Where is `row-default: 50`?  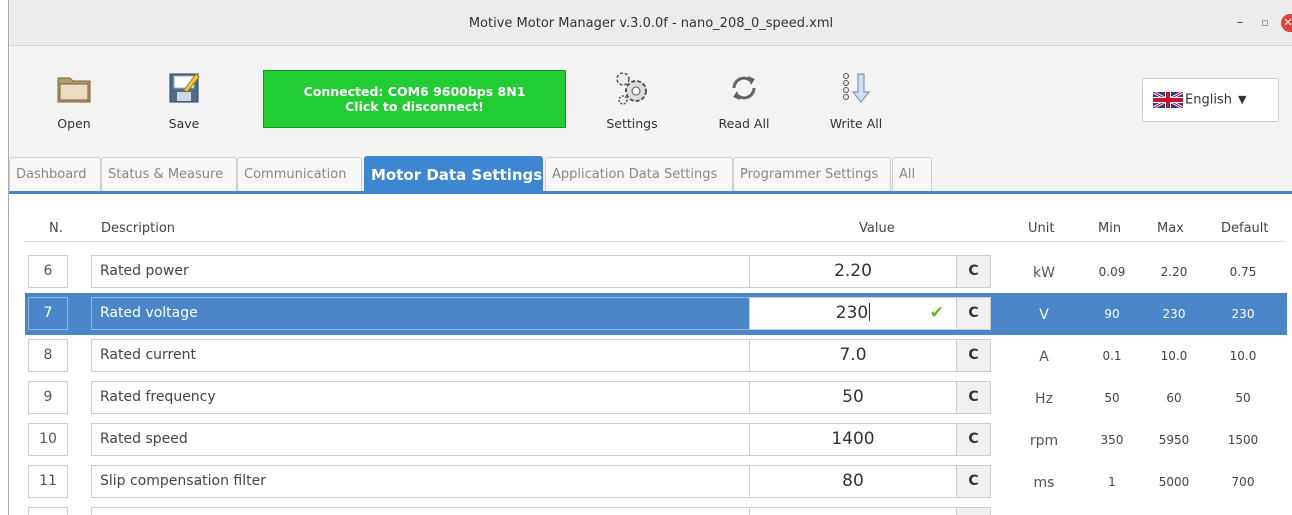
row-default: 50 is located at coordinates (1243, 398).